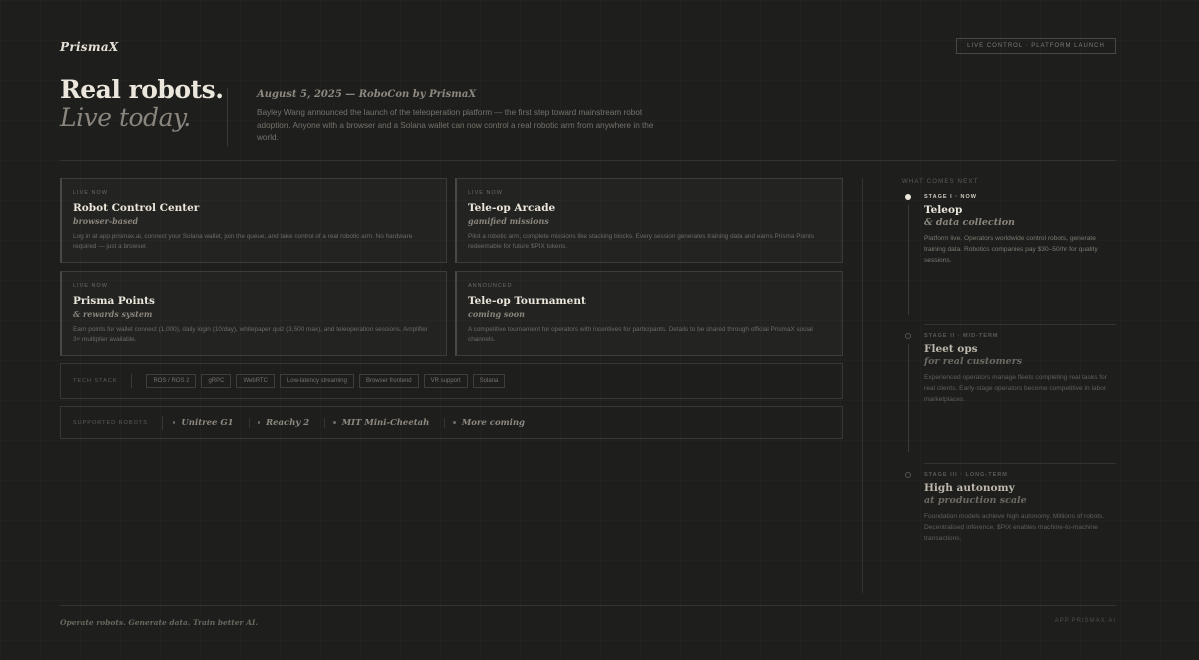  I want to click on launch-badge: LIVE CONTROL · PLATFORM LAUNCH, so click(1036, 46).